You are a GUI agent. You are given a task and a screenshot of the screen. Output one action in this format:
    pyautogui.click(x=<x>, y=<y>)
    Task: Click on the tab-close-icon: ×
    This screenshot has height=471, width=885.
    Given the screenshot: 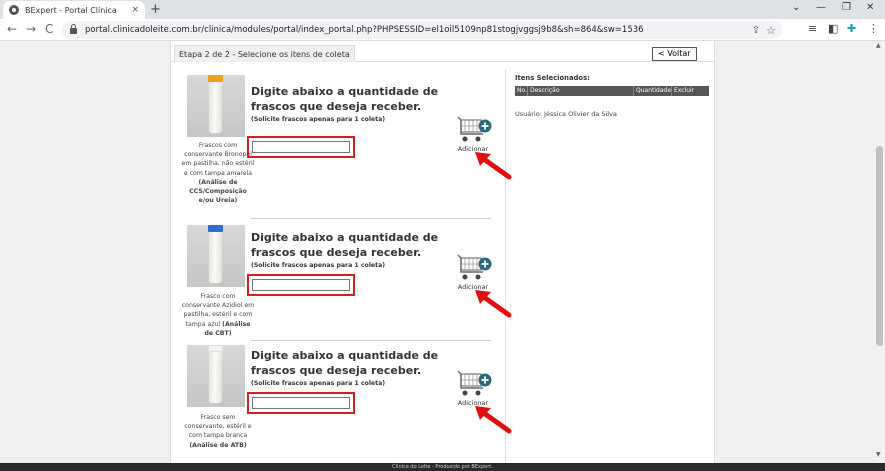 What is the action you would take?
    pyautogui.click(x=135, y=10)
    